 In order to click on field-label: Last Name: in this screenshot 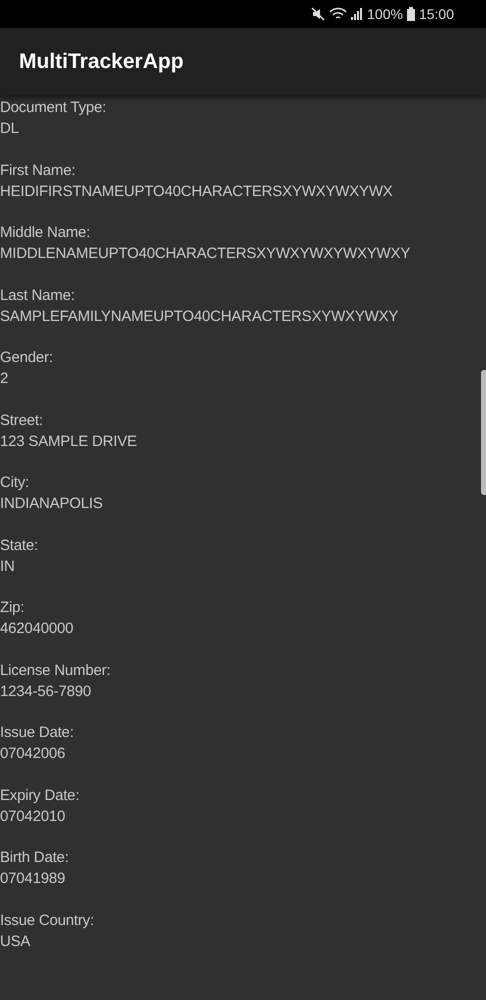, I will do `click(38, 296)`.